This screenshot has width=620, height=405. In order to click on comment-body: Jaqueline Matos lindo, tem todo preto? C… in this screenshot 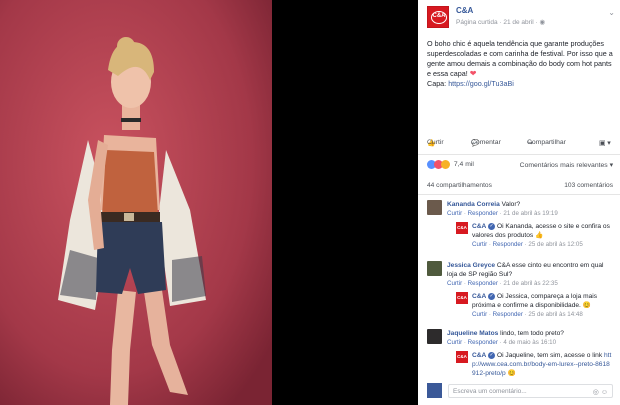, I will do `click(530, 338)`.